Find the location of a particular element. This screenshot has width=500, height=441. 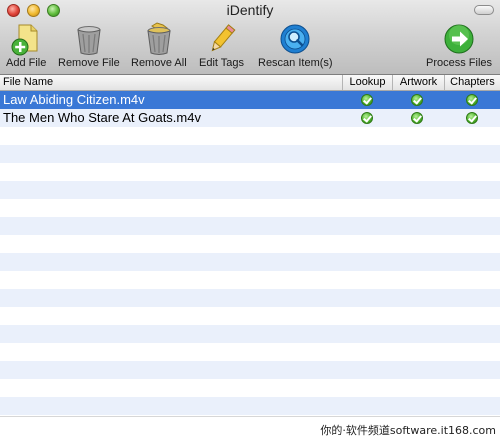

remove-all-label: Remove All is located at coordinates (159, 63).